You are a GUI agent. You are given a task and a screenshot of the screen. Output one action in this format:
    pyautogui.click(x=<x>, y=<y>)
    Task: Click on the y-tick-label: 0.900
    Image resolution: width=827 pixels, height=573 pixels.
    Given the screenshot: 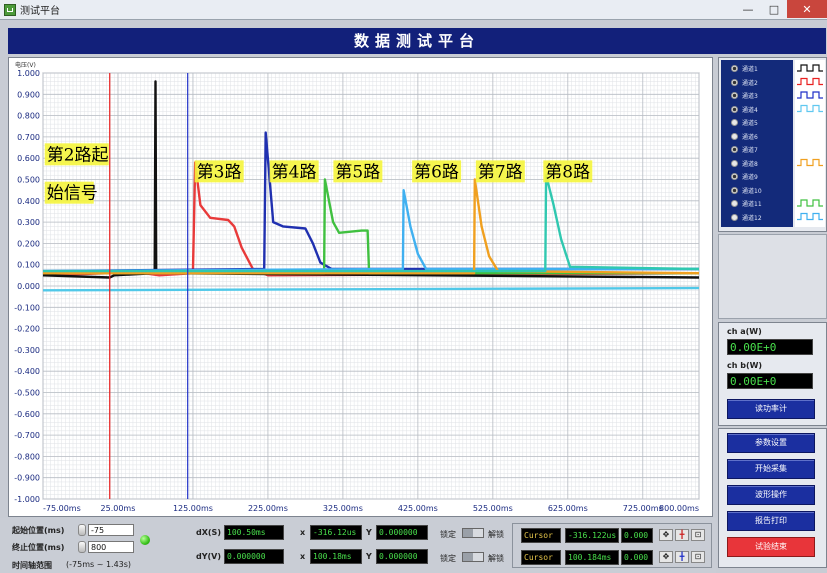 What is the action you would take?
    pyautogui.click(x=28, y=94)
    